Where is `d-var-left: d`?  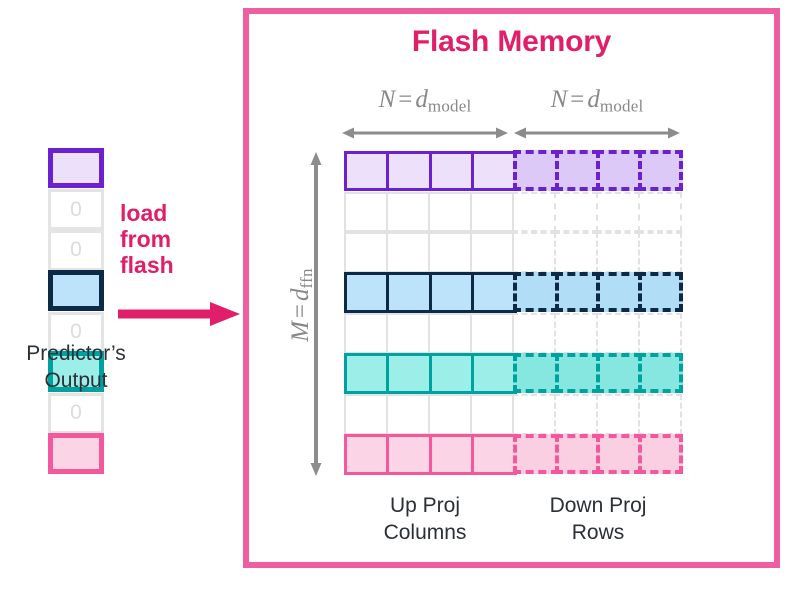
d-var-left: d is located at coordinates (421, 99).